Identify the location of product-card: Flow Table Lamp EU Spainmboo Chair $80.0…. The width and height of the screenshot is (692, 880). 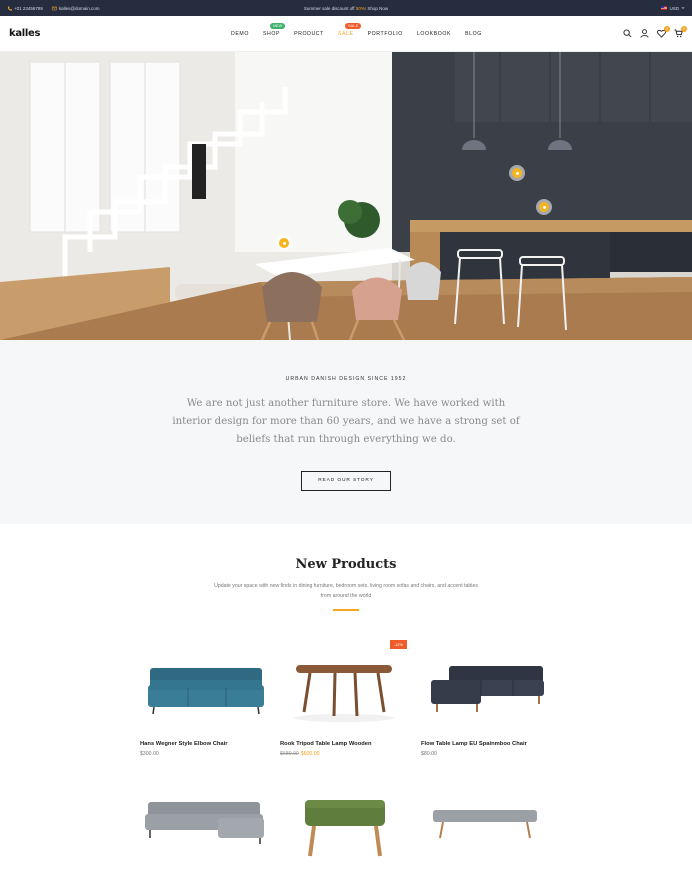
(484, 698).